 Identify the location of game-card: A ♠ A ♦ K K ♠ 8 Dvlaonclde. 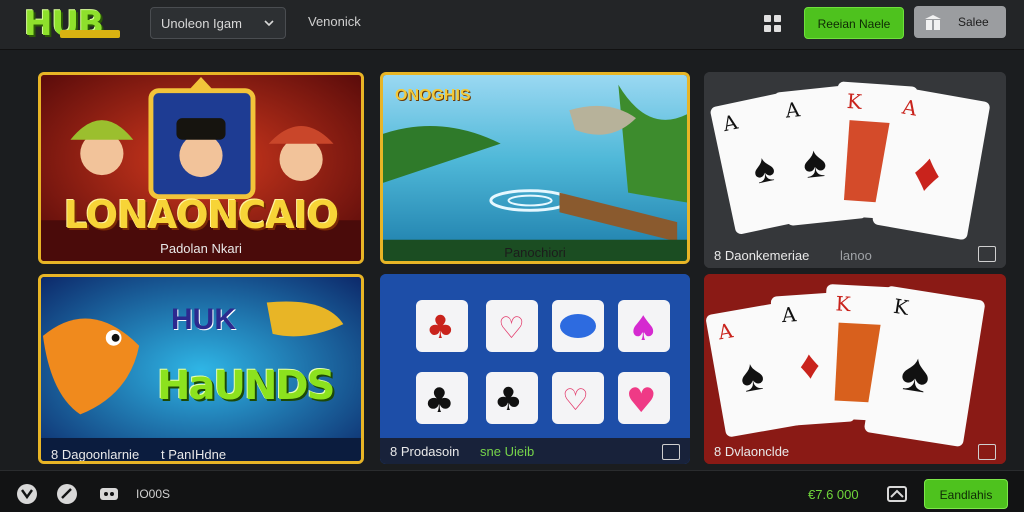
(855, 369).